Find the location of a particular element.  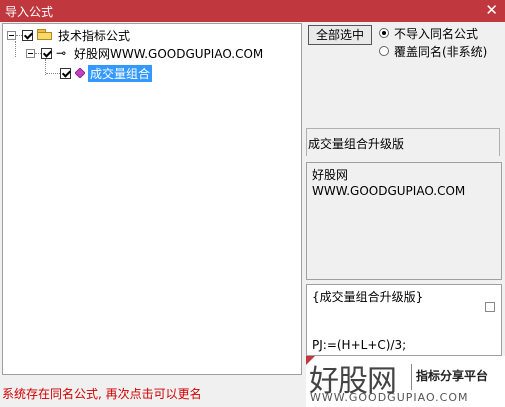

tree-node-group: ⊸ 好股网WWW.GOODGUPIAO.COM is located at coordinates (144, 53).